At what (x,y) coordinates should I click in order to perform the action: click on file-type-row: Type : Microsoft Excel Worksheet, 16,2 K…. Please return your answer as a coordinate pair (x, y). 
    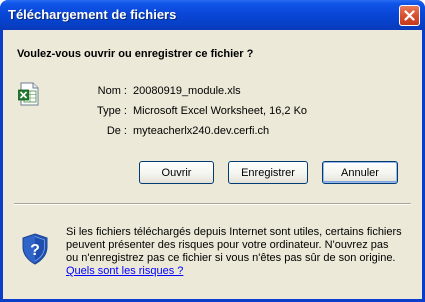
    Looking at the image, I should click on (207, 112).